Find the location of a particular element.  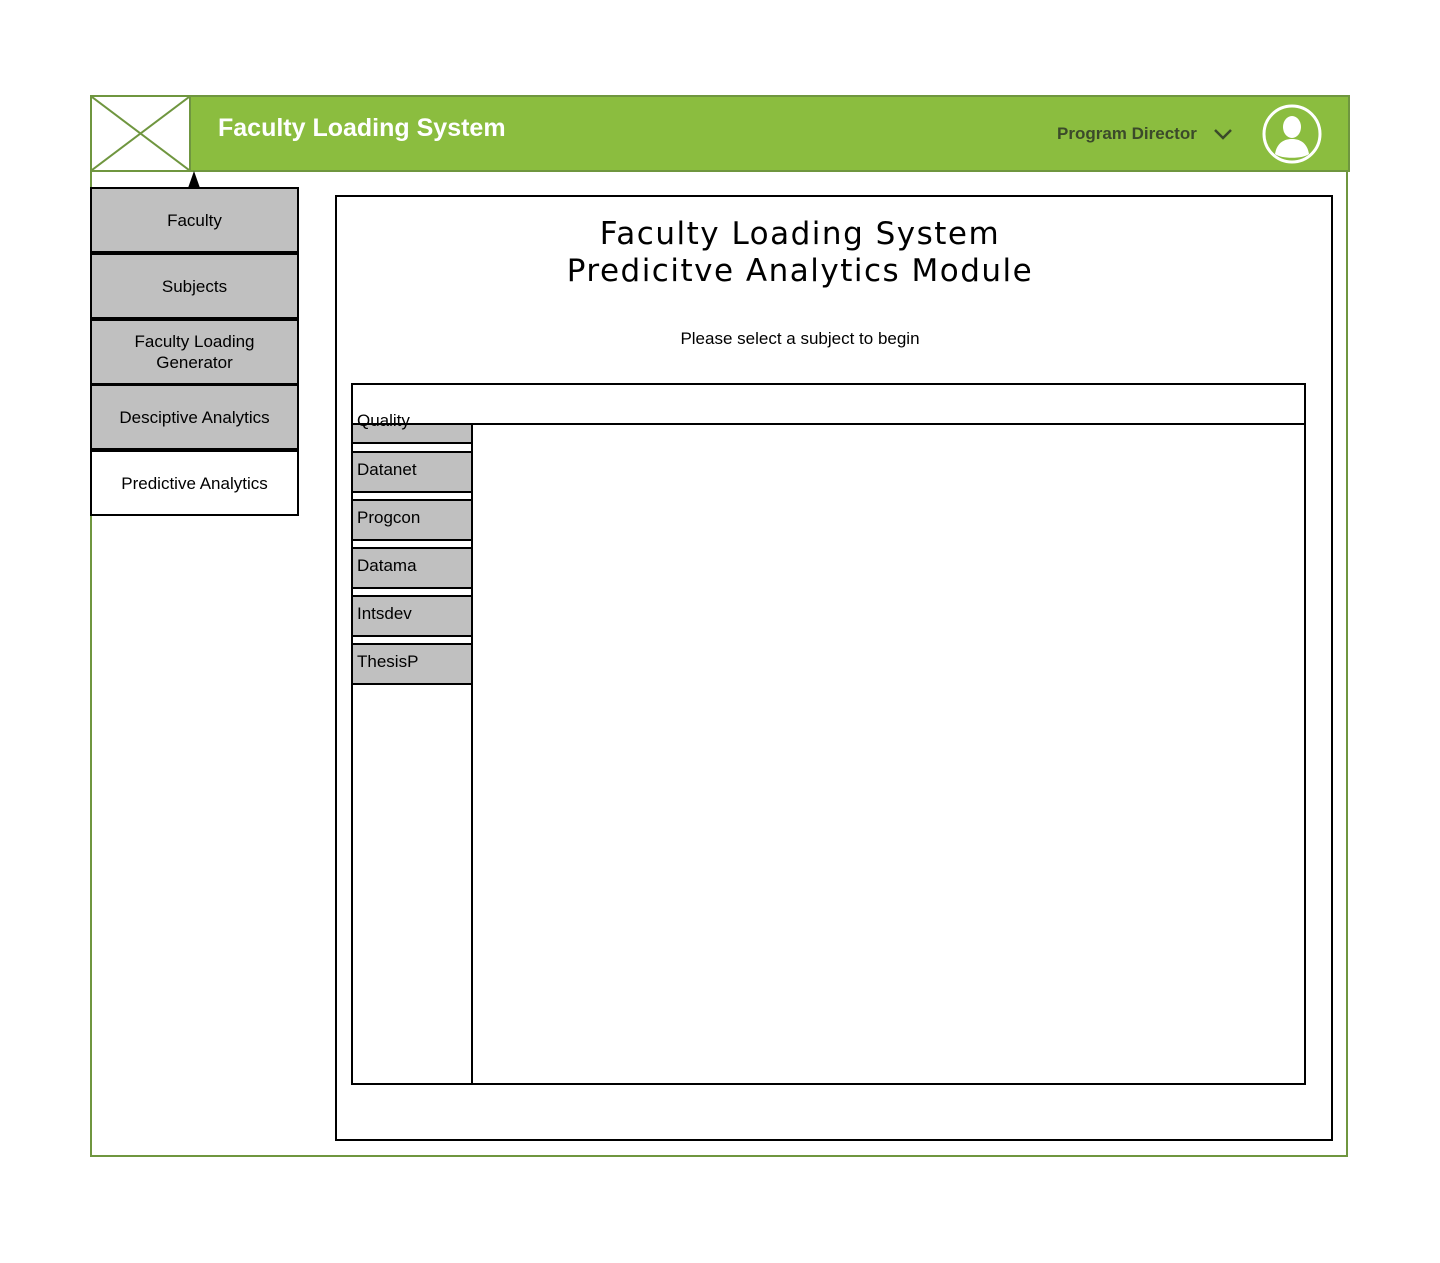

sidebar-item-faculty-loading-generator: Faculty Loading Generator is located at coordinates (194, 352).